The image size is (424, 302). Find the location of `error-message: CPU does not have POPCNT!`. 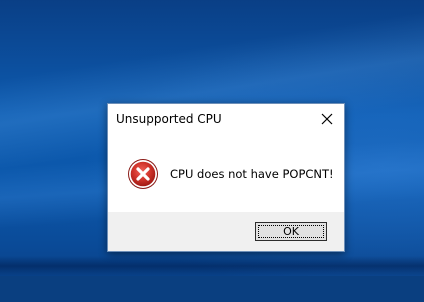

error-message: CPU does not have POPCNT! is located at coordinates (252, 174).